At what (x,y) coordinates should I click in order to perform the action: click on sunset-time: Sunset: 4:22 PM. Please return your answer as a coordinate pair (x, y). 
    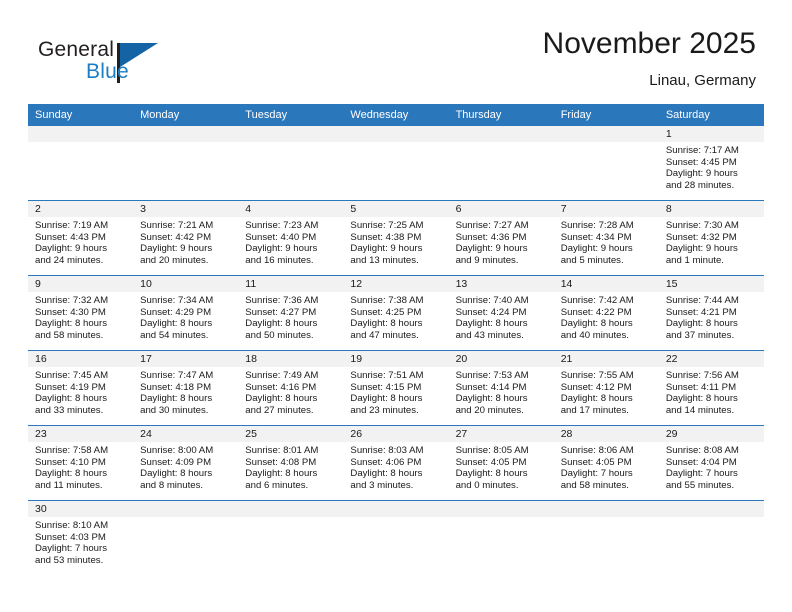
    Looking at the image, I should click on (596, 312).